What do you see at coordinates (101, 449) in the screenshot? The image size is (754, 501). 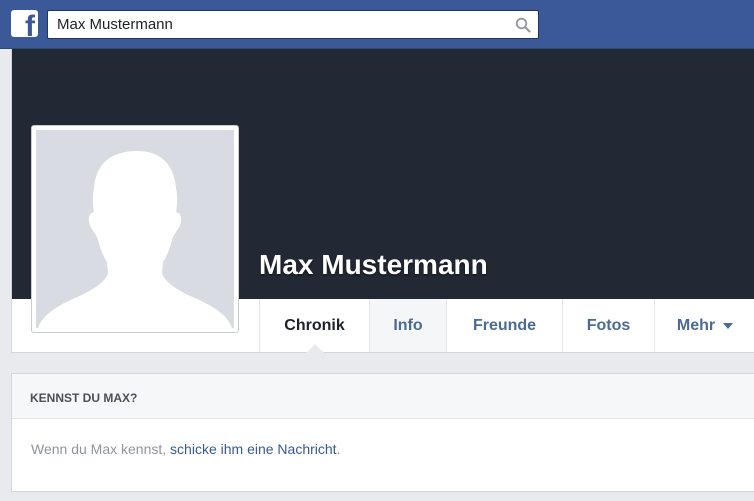 I see `know-box-text-prefix: Wenn du Max kennst,` at bounding box center [101, 449].